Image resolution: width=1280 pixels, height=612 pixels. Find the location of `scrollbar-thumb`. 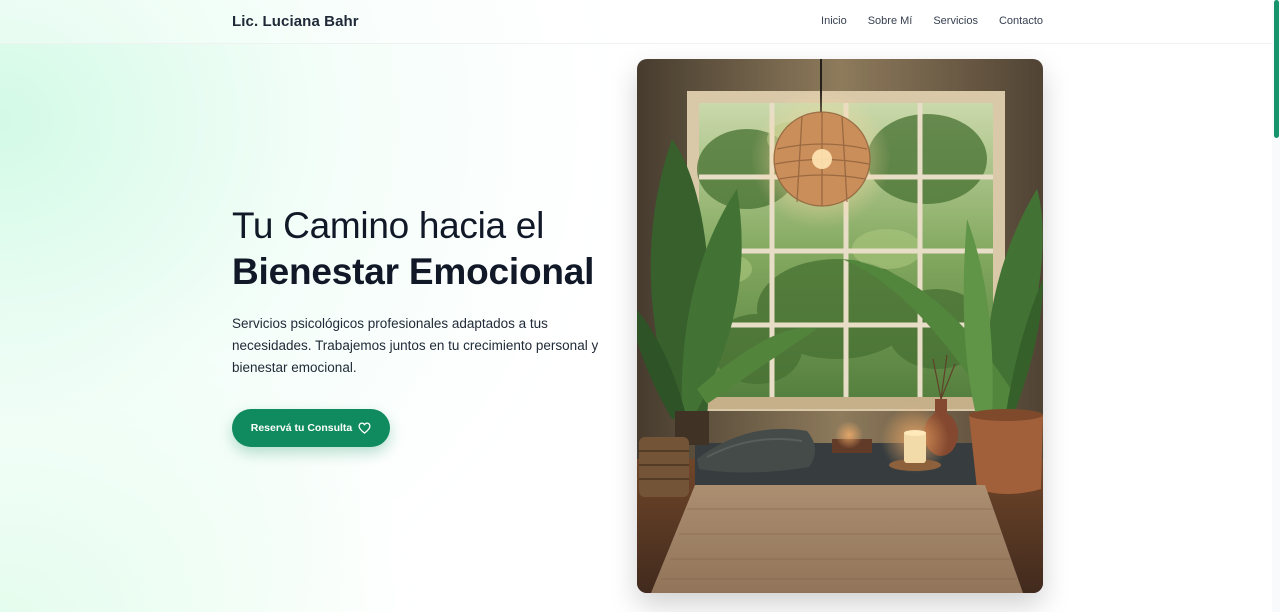

scrollbar-thumb is located at coordinates (1276, 69).